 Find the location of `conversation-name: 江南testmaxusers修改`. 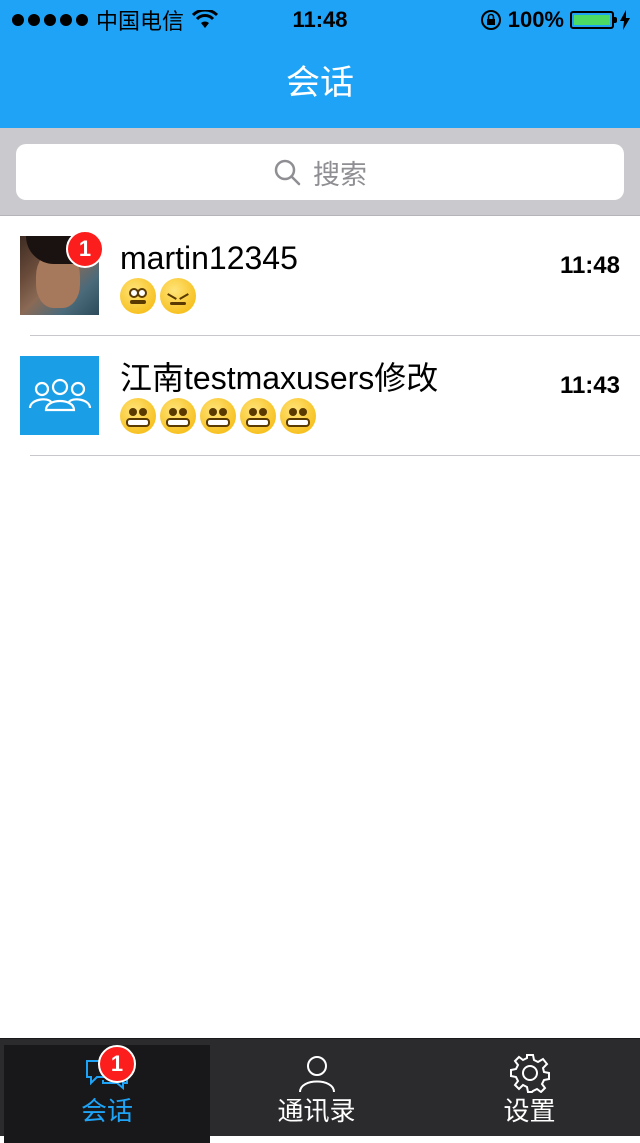

conversation-name: 江南testmaxusers修改 is located at coordinates (279, 378).